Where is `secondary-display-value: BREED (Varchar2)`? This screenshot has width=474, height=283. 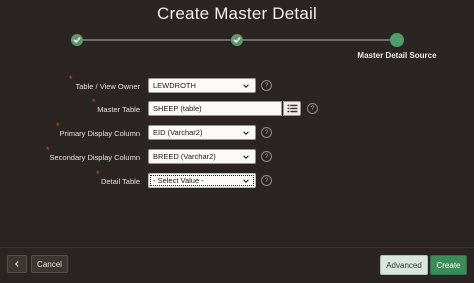 secondary-display-value: BREED (Varchar2) is located at coordinates (184, 156).